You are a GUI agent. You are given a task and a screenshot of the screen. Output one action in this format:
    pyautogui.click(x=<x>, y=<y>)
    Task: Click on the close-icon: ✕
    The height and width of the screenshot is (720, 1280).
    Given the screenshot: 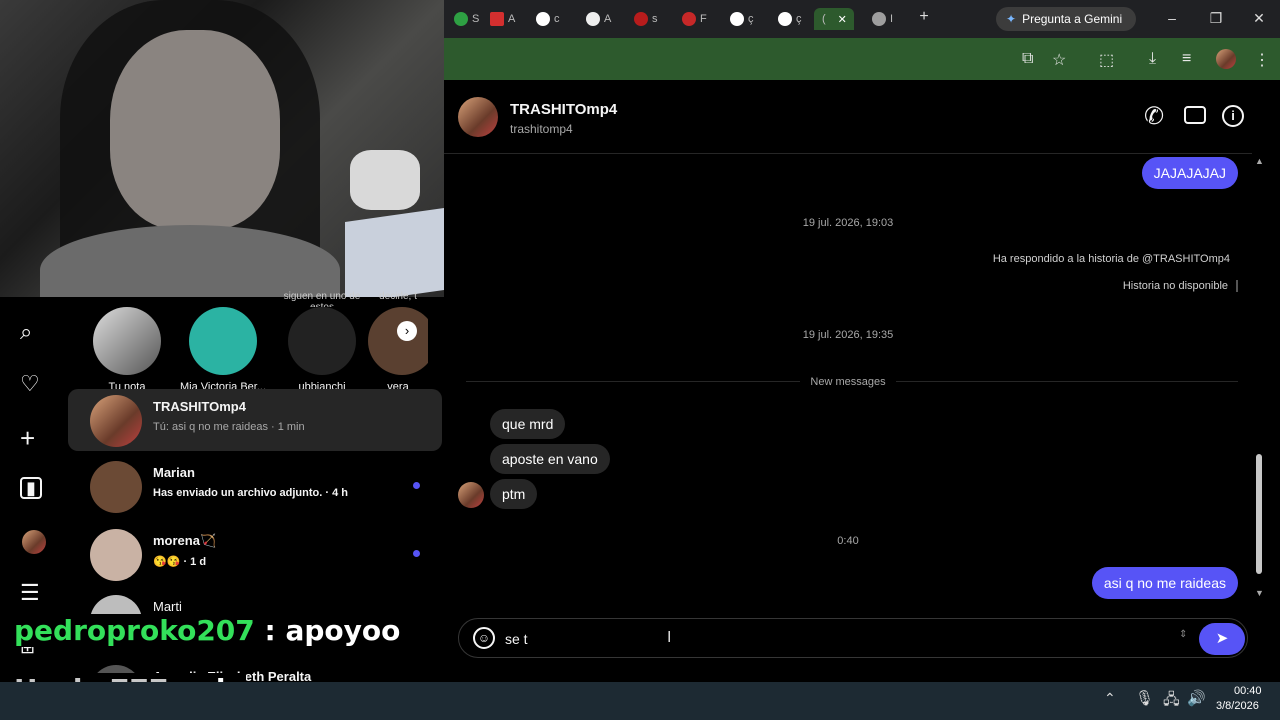 What is the action you would take?
    pyautogui.click(x=842, y=19)
    